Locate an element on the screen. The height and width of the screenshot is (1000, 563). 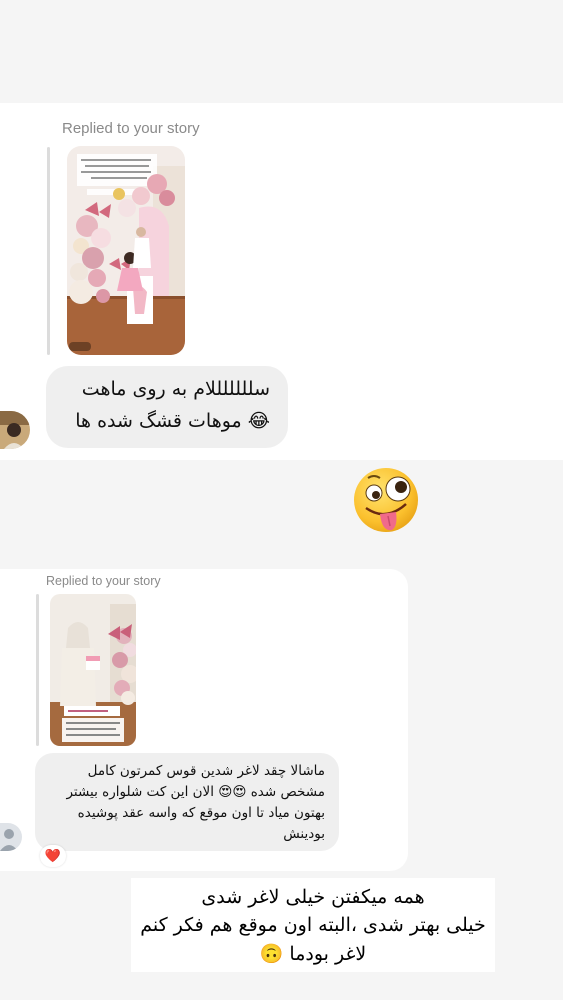
message-text-line: 😂 موهات قشگ شده ها is located at coordinates (172, 421).